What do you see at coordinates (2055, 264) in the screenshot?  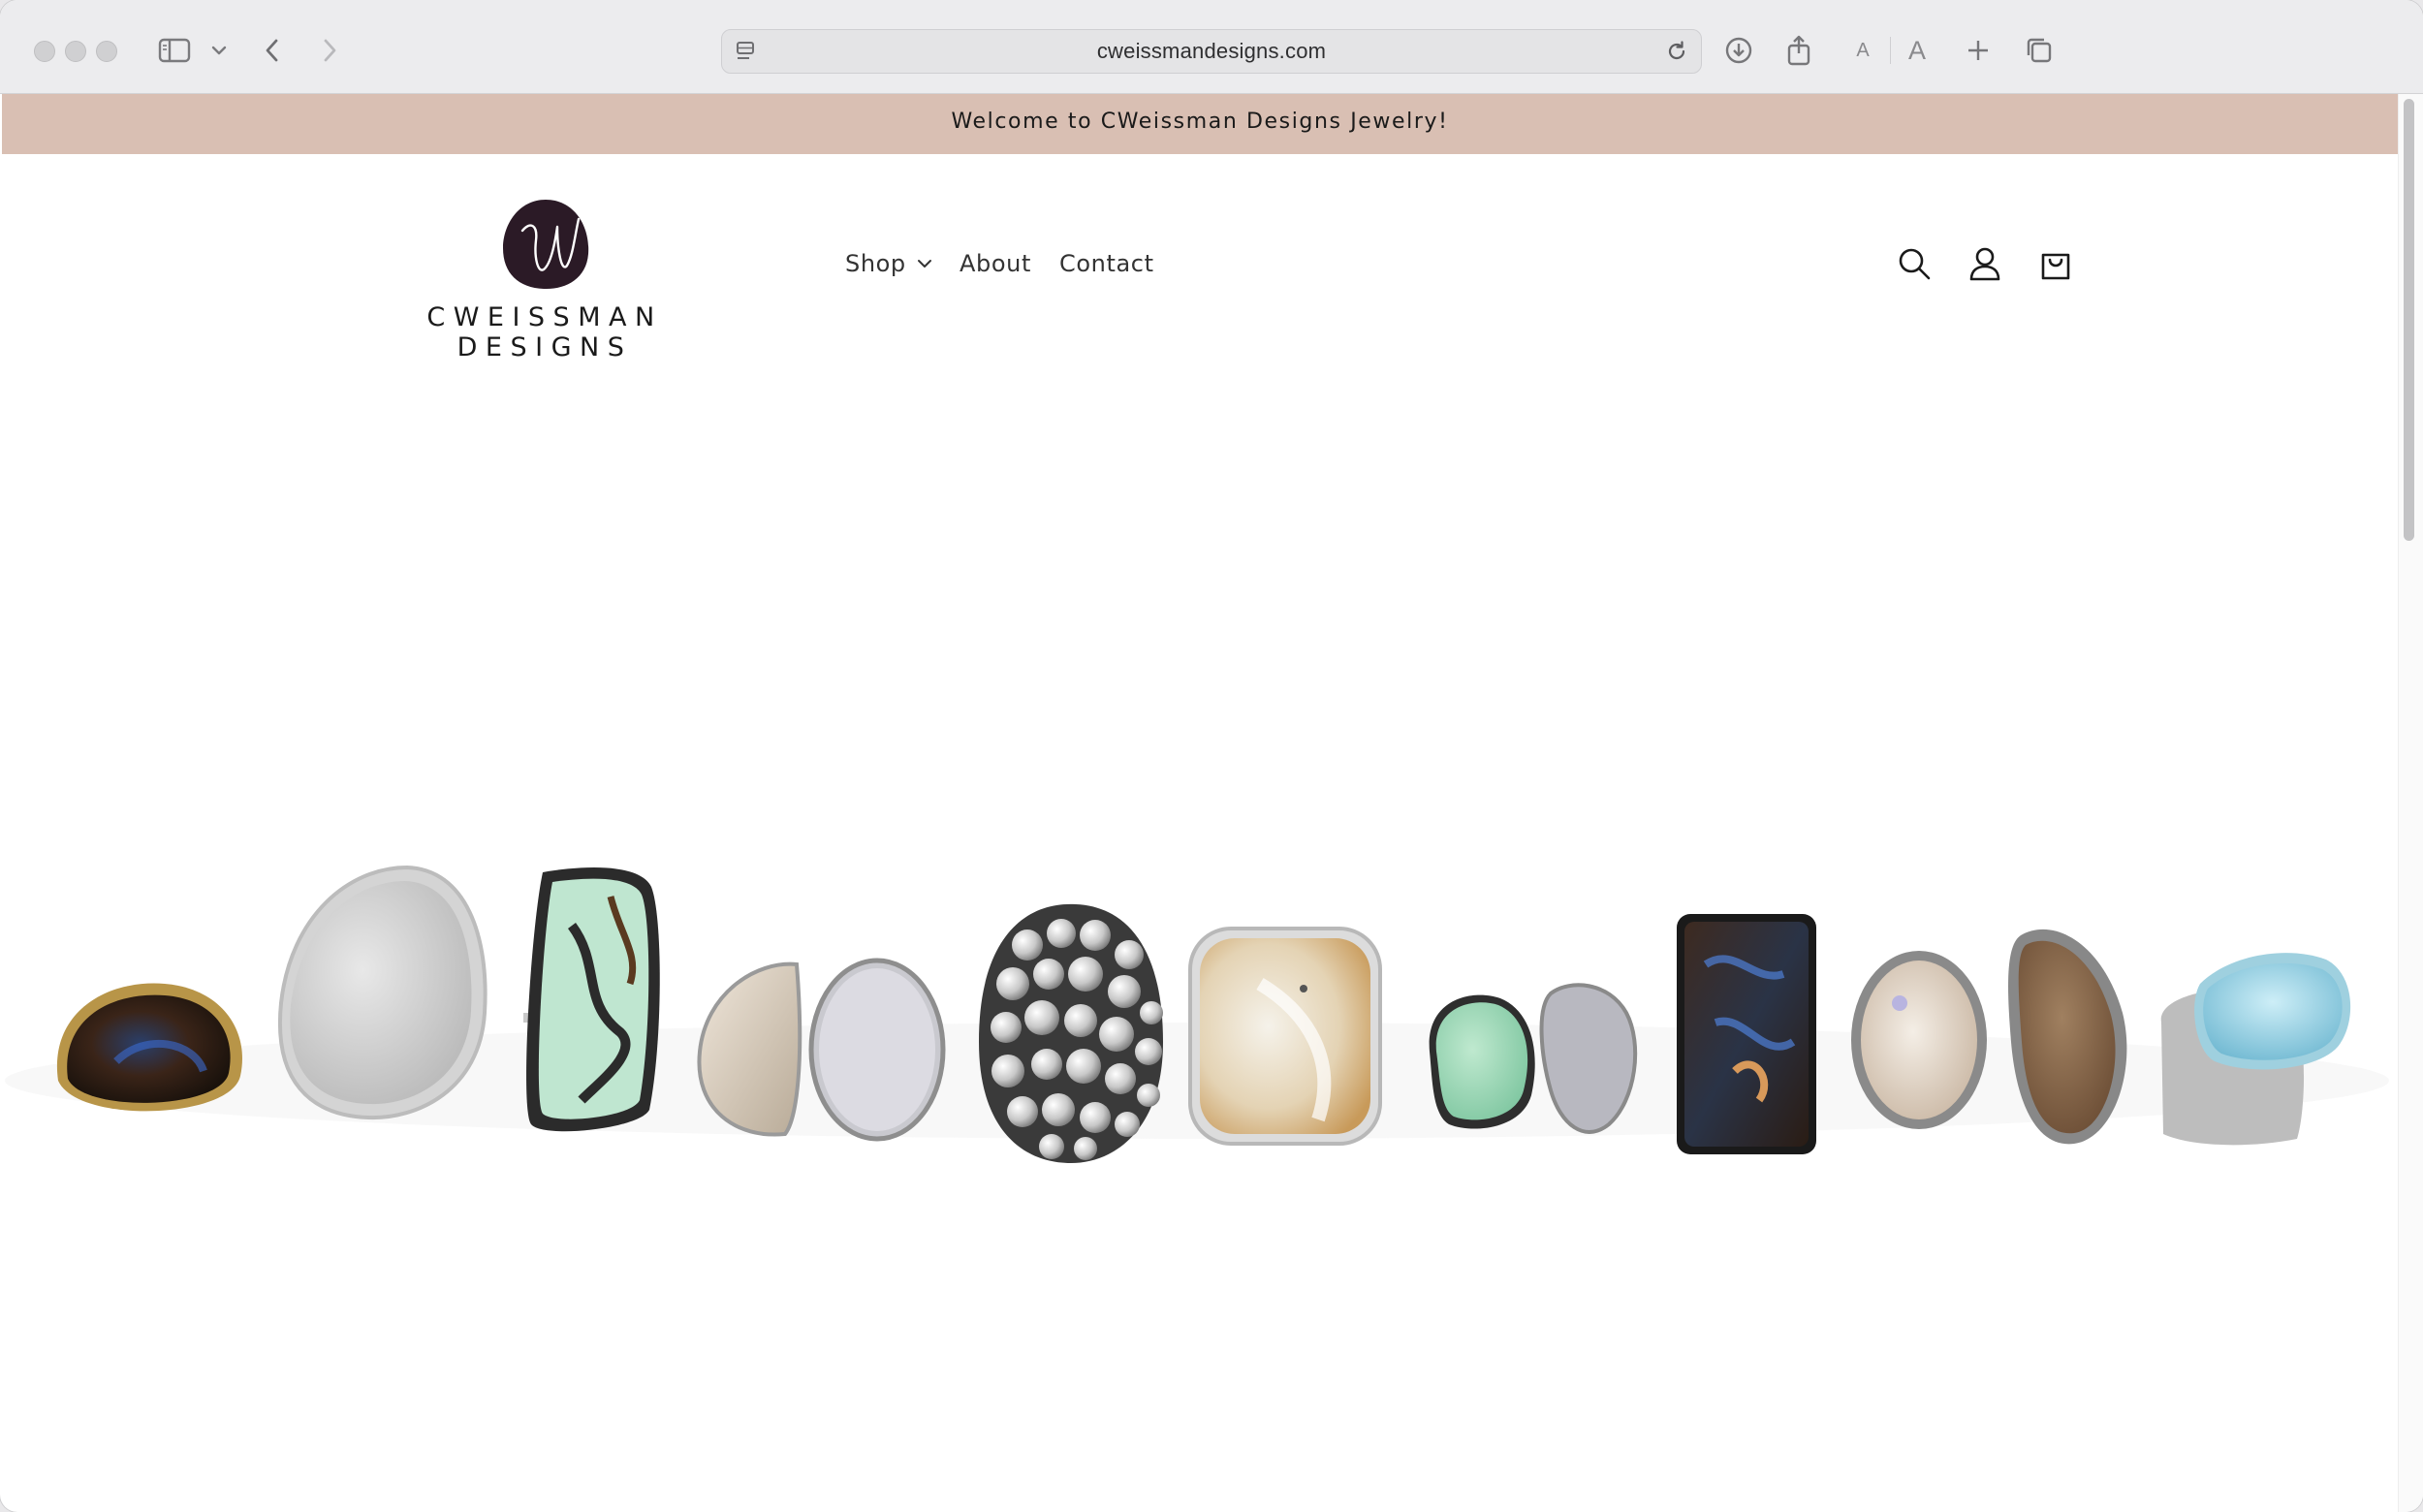 I see `cart-icon` at bounding box center [2055, 264].